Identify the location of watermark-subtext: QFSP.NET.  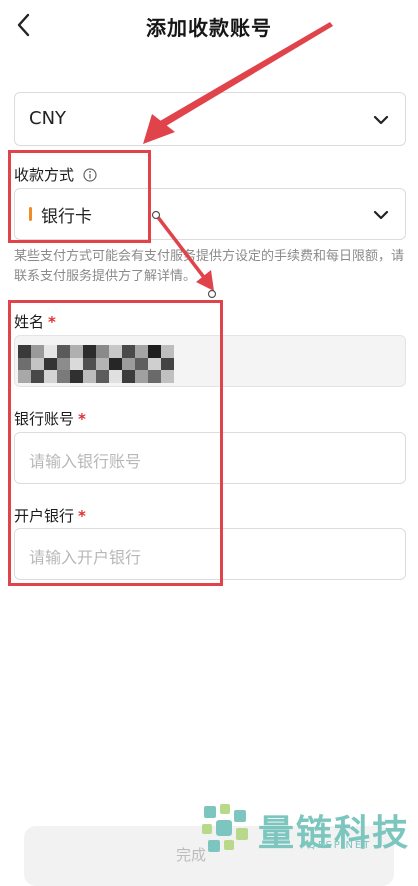
(340, 845).